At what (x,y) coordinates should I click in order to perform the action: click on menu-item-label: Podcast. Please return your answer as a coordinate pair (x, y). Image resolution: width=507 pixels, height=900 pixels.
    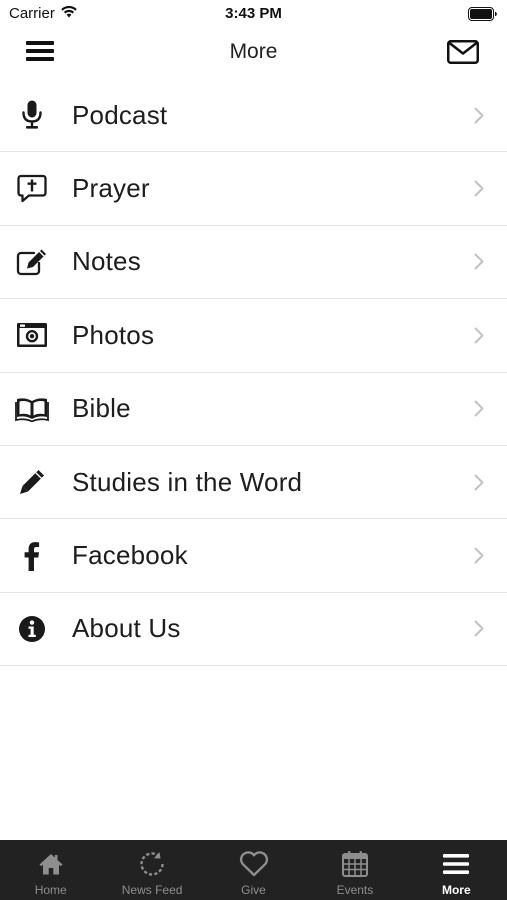
    Looking at the image, I should click on (120, 114).